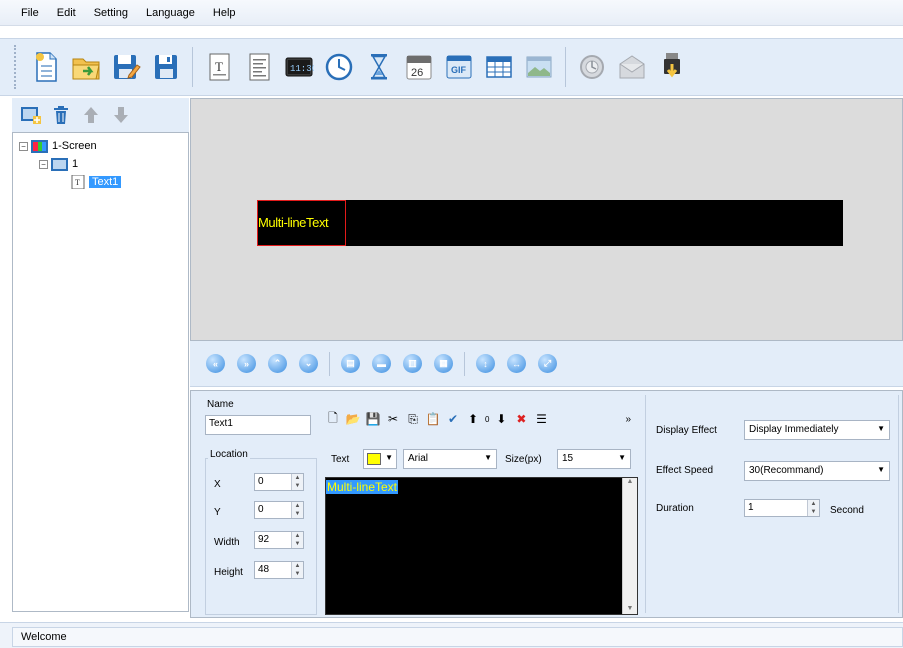  I want to click on text-color-picker: ▼, so click(380, 459).